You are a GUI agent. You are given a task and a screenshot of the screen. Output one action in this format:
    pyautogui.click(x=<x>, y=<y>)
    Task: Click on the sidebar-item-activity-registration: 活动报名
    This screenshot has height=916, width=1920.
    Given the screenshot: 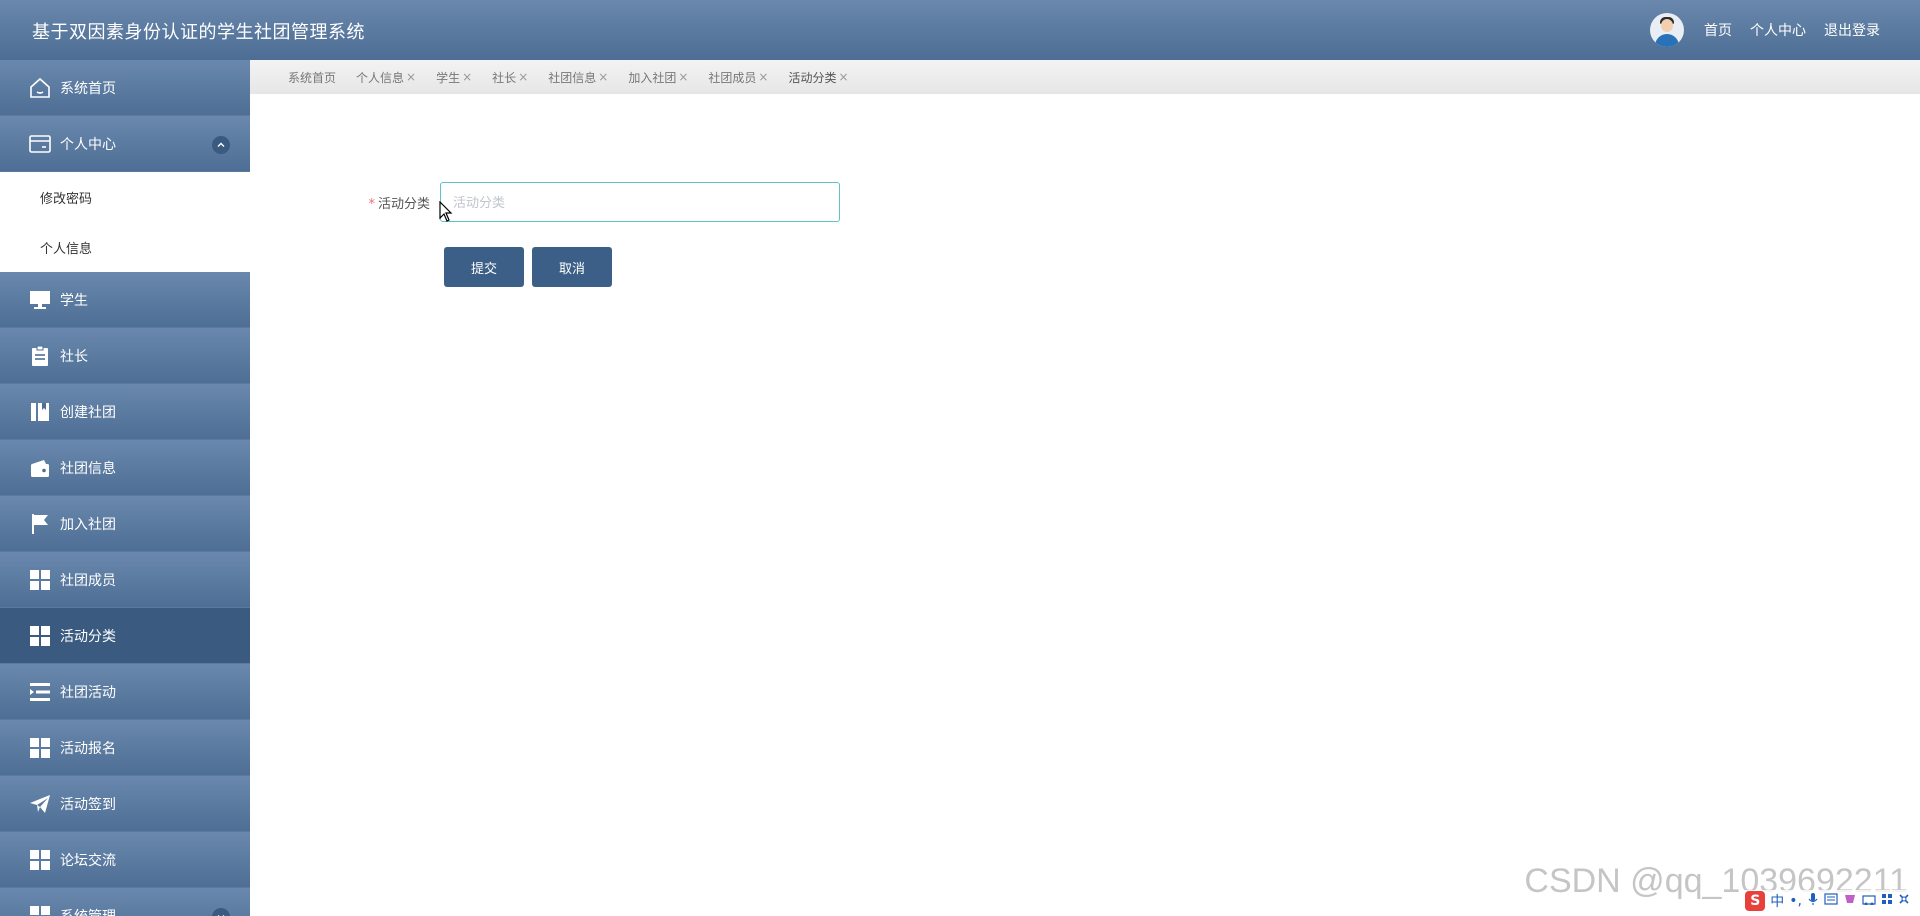 What is the action you would take?
    pyautogui.click(x=125, y=748)
    